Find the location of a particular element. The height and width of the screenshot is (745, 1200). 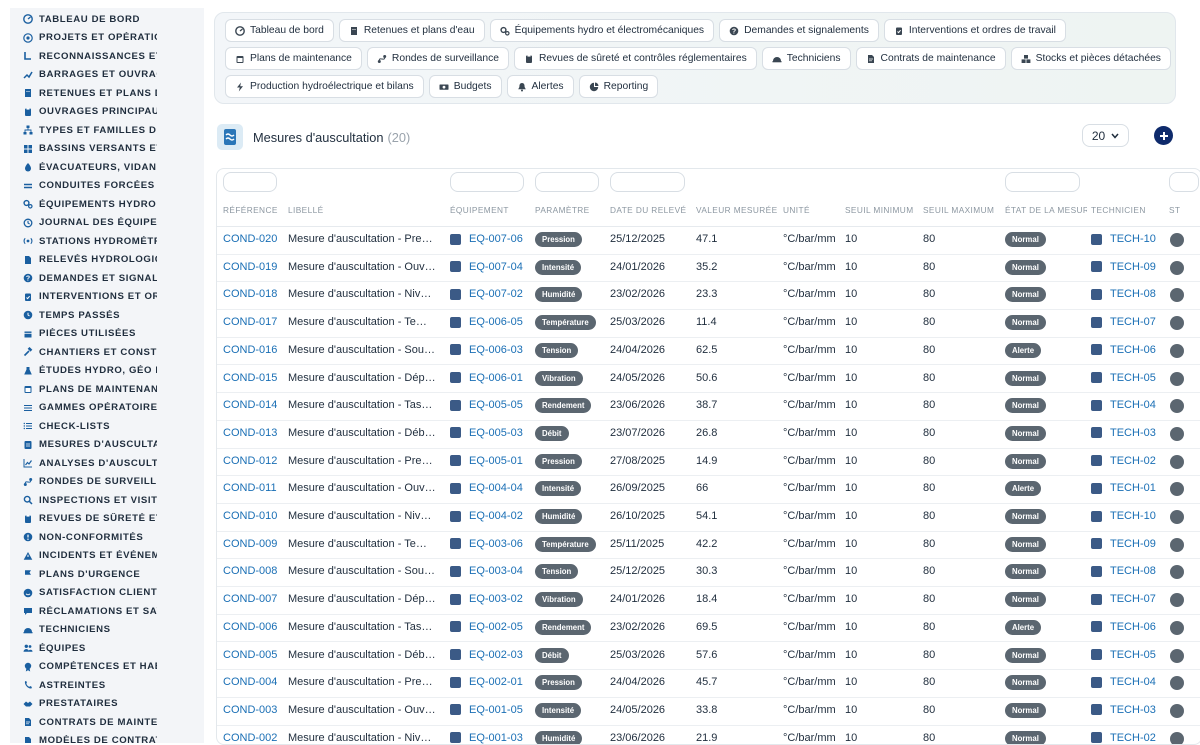

header-reference: RÉFÉRENCE is located at coordinates (254, 210).